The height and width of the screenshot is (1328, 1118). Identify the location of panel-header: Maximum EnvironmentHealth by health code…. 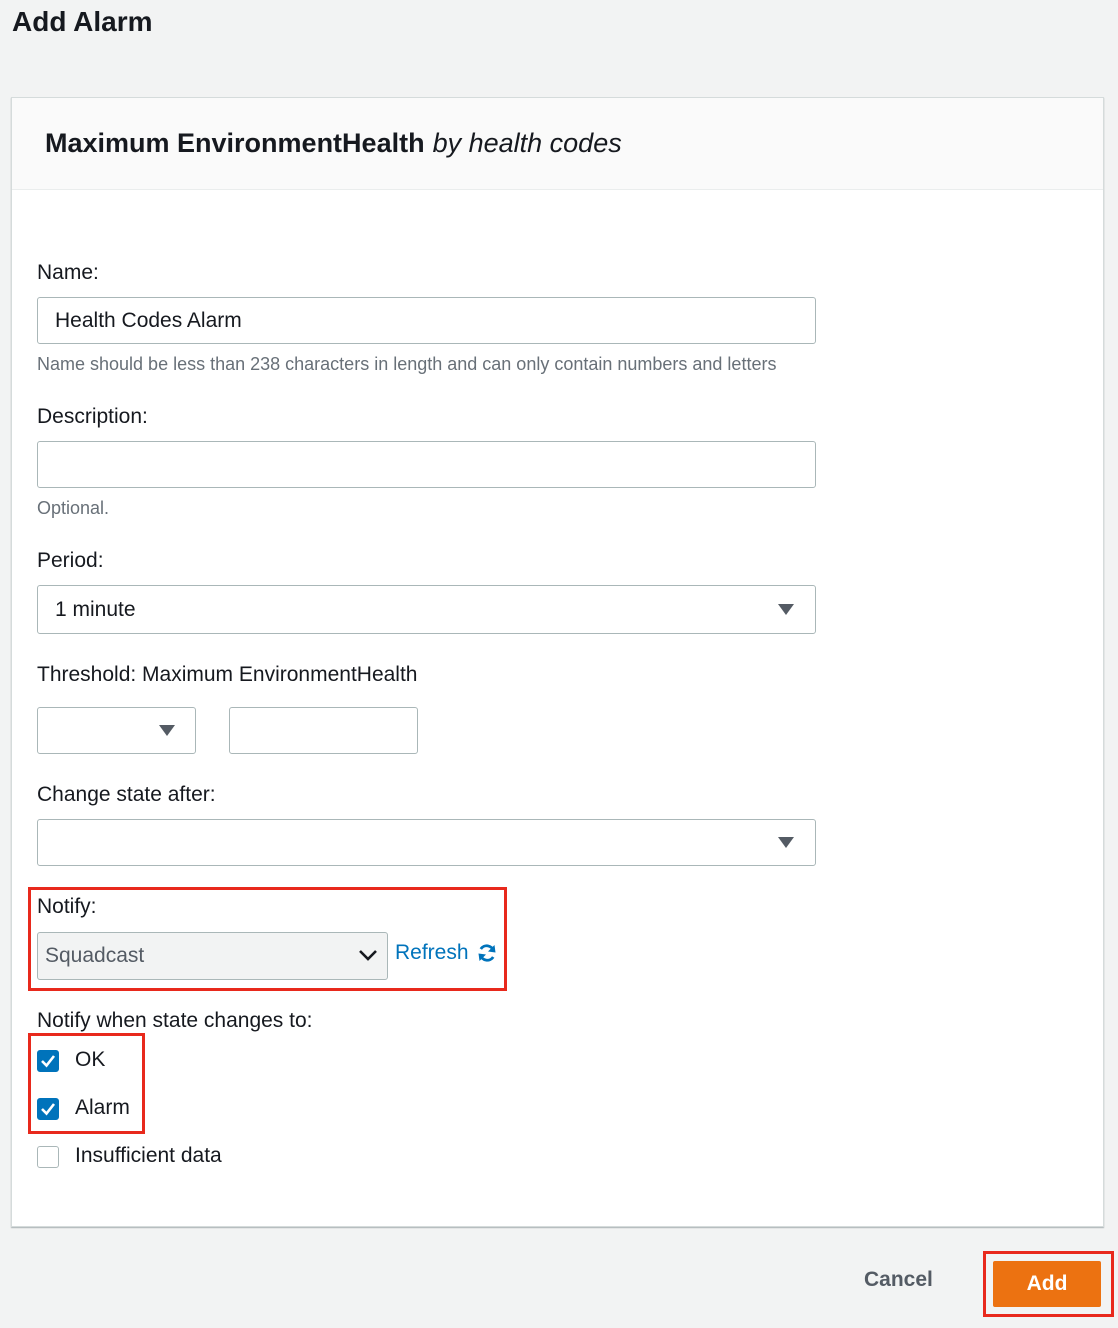
(557, 144).